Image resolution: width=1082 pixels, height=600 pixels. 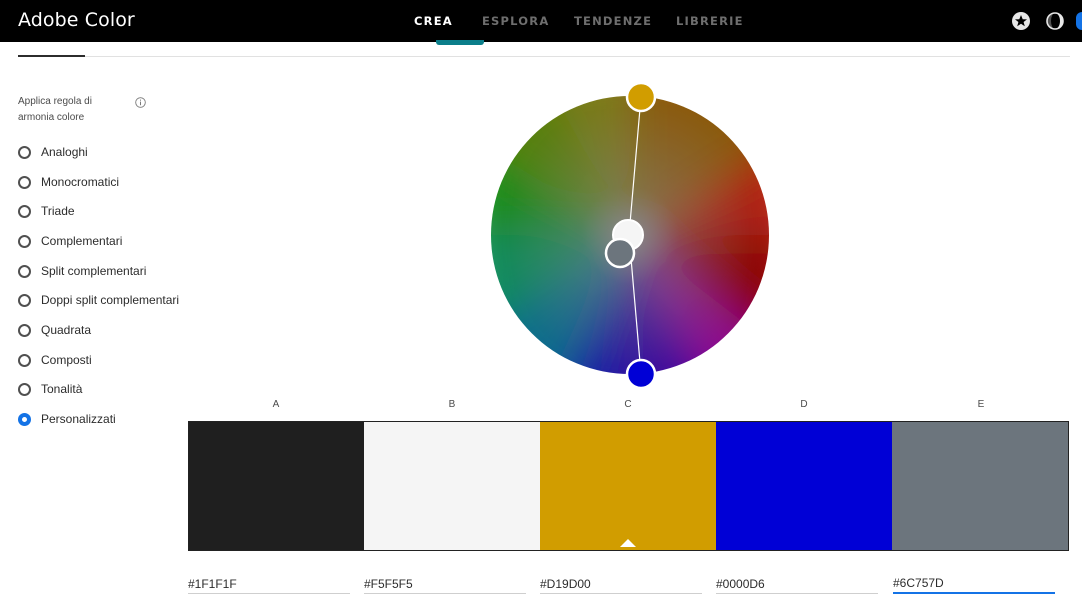 What do you see at coordinates (76, 20) in the screenshot?
I see `app-title: Adobe Color` at bounding box center [76, 20].